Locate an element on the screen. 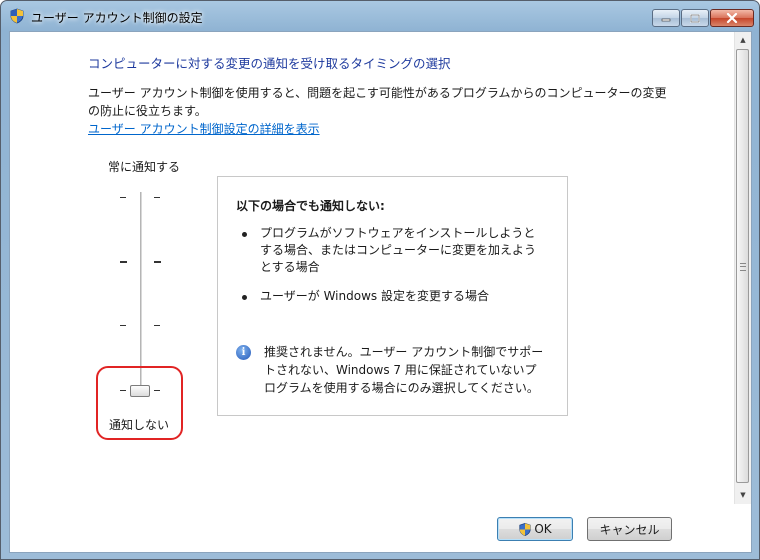 This screenshot has width=760, height=560. scrollbar-thumb is located at coordinates (742, 266).